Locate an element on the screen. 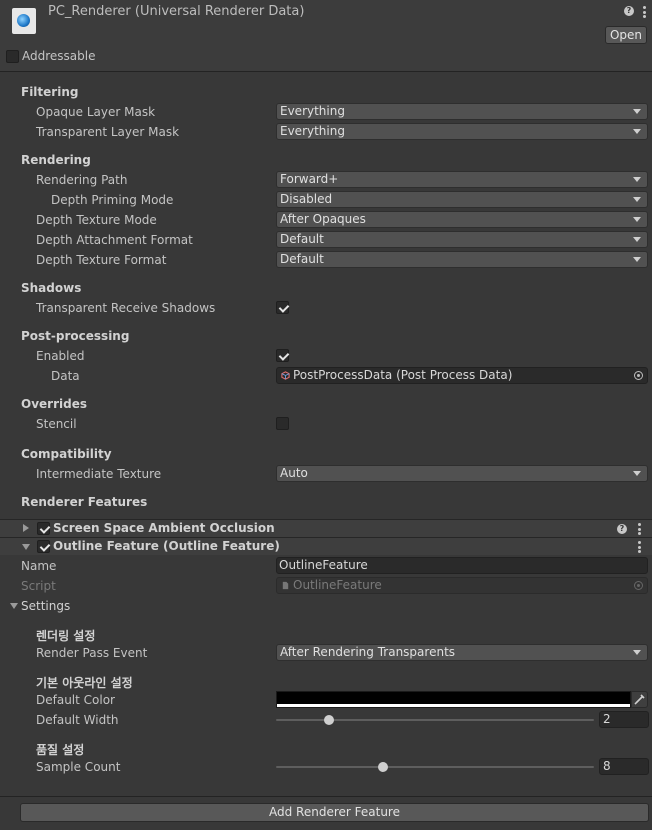  eyedropper-icon is located at coordinates (639, 699).